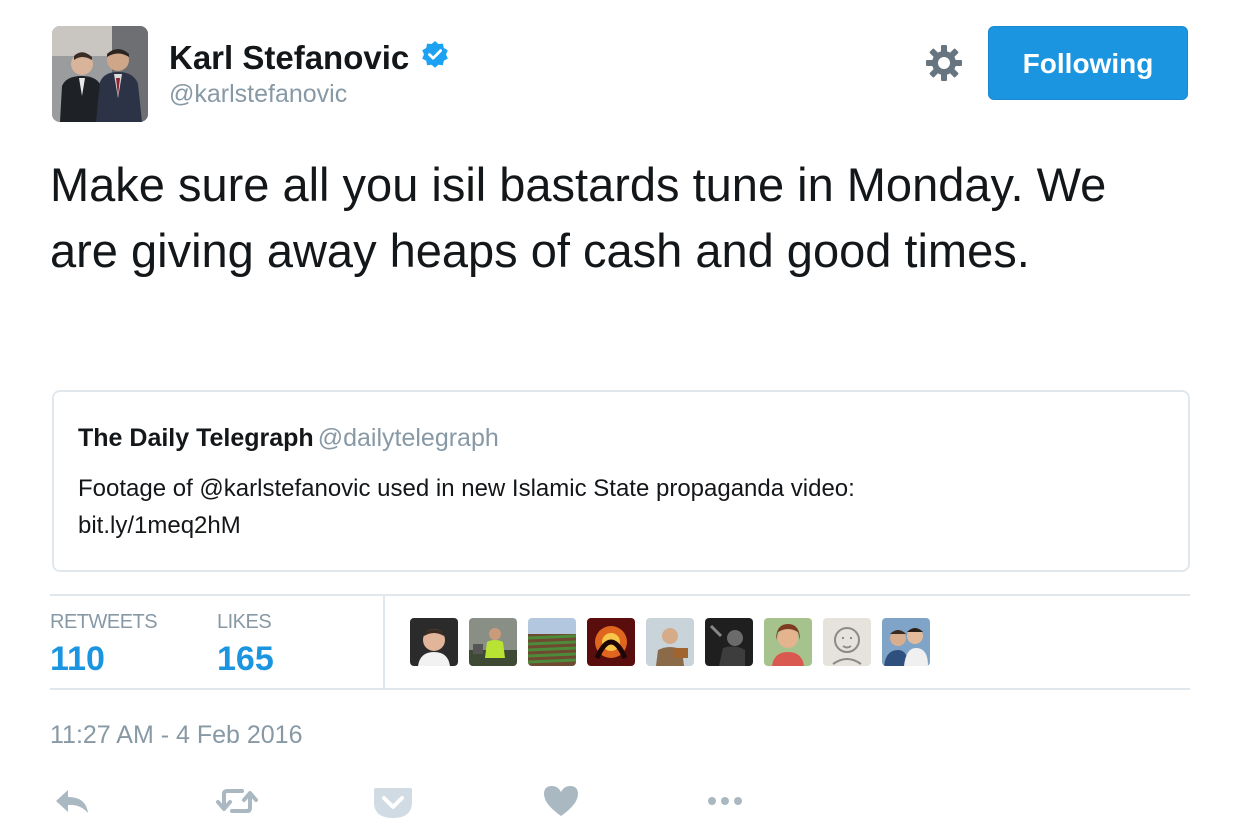 The height and width of the screenshot is (830, 1250). Describe the element at coordinates (245, 659) in the screenshot. I see `likes-count: 165` at that location.